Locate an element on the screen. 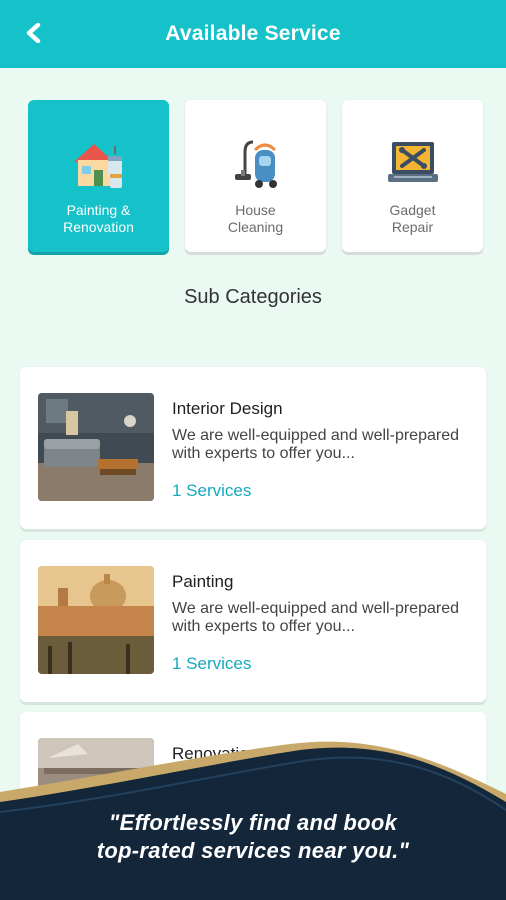 The image size is (506, 900). category-painting-renovation: Painting & Renovation is located at coordinates (98, 176).